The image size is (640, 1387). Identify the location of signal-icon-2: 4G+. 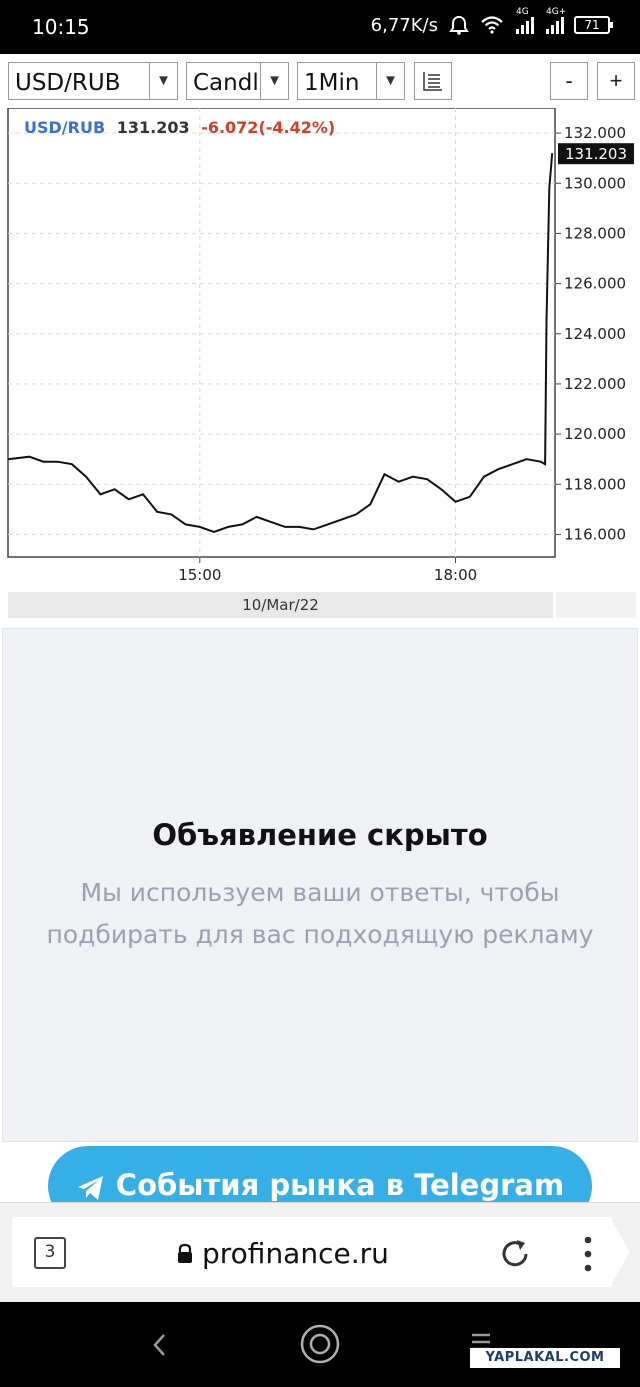
(555, 21).